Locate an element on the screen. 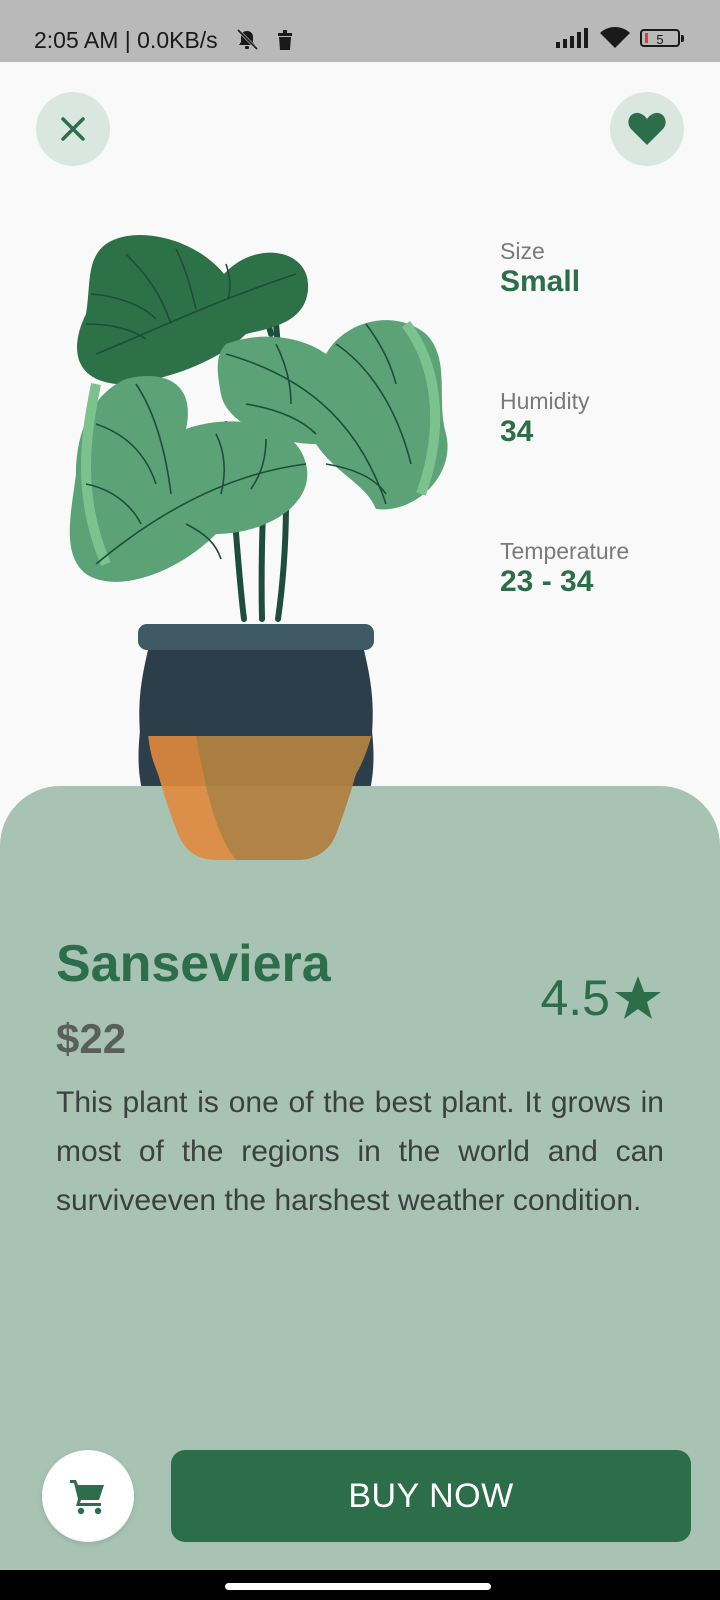  rating-value: 4.5 is located at coordinates (575, 998).